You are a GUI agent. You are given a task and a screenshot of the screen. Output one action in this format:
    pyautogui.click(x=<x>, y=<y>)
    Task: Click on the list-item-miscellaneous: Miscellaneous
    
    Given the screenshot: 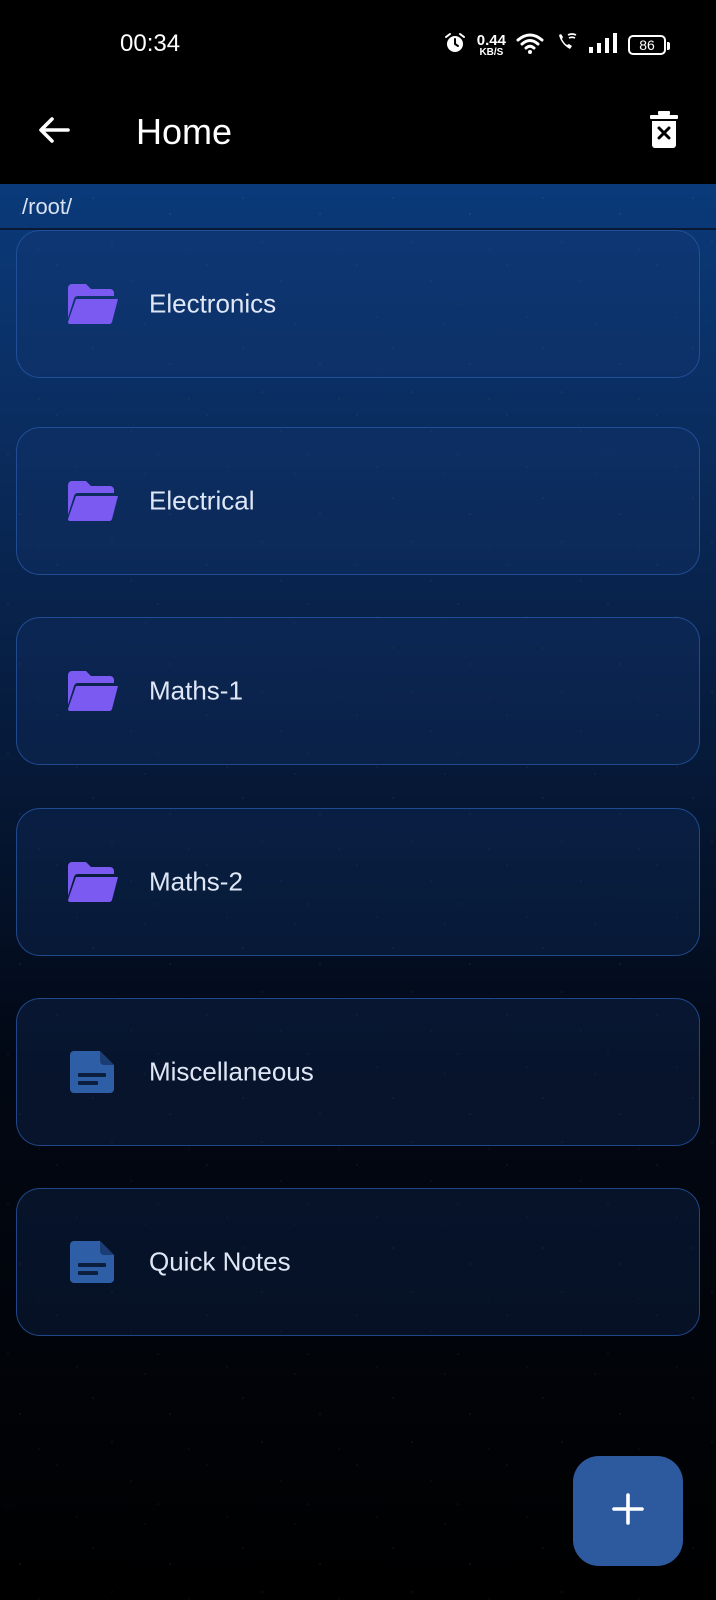 What is the action you would take?
    pyautogui.click(x=358, y=1072)
    